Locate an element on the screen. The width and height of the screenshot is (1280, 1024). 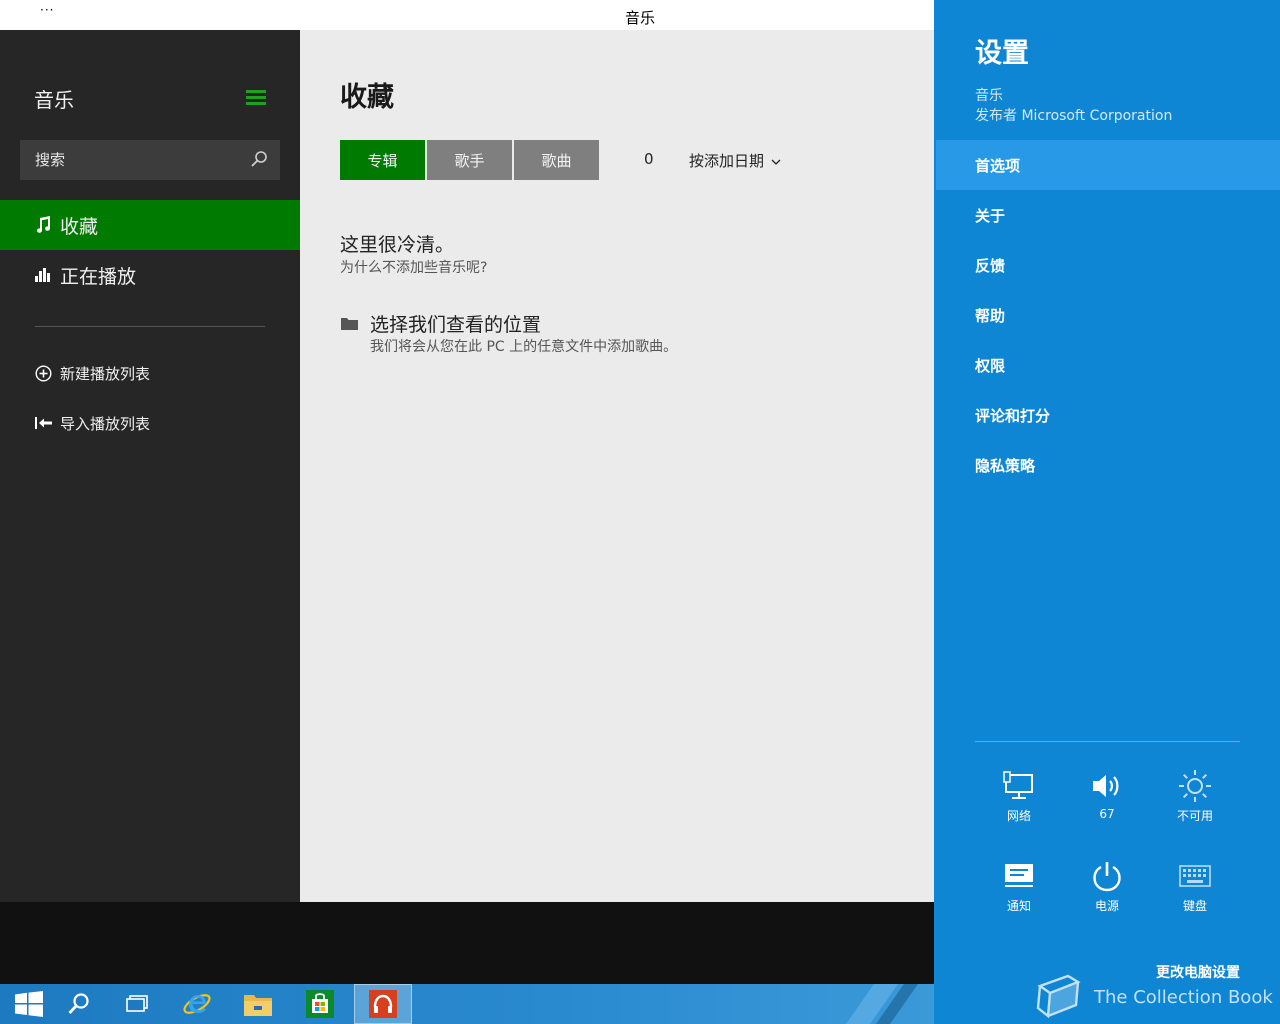
sidebar-item-label: 正在播放 is located at coordinates (98, 276).